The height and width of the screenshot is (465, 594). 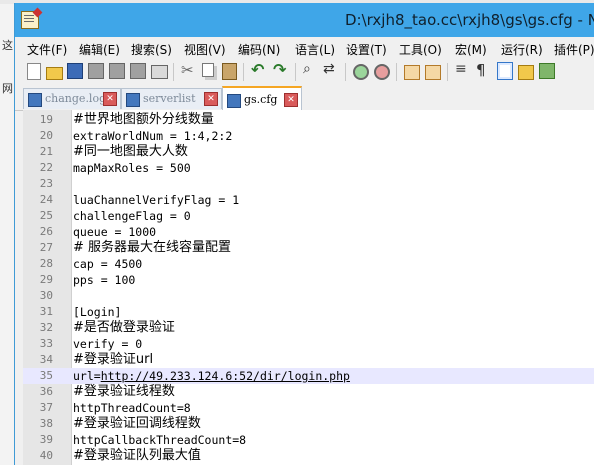 I want to click on code-text: mapMaxRoles = 500, so click(x=132, y=168).